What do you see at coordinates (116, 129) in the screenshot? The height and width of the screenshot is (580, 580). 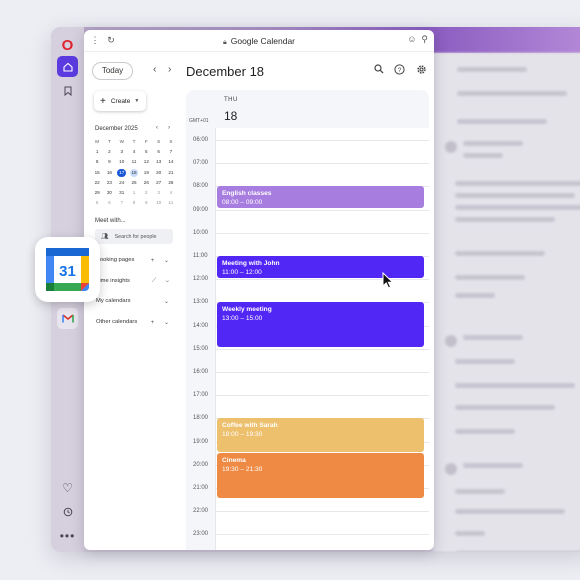 I see `mini-calendar-month: December 2025` at bounding box center [116, 129].